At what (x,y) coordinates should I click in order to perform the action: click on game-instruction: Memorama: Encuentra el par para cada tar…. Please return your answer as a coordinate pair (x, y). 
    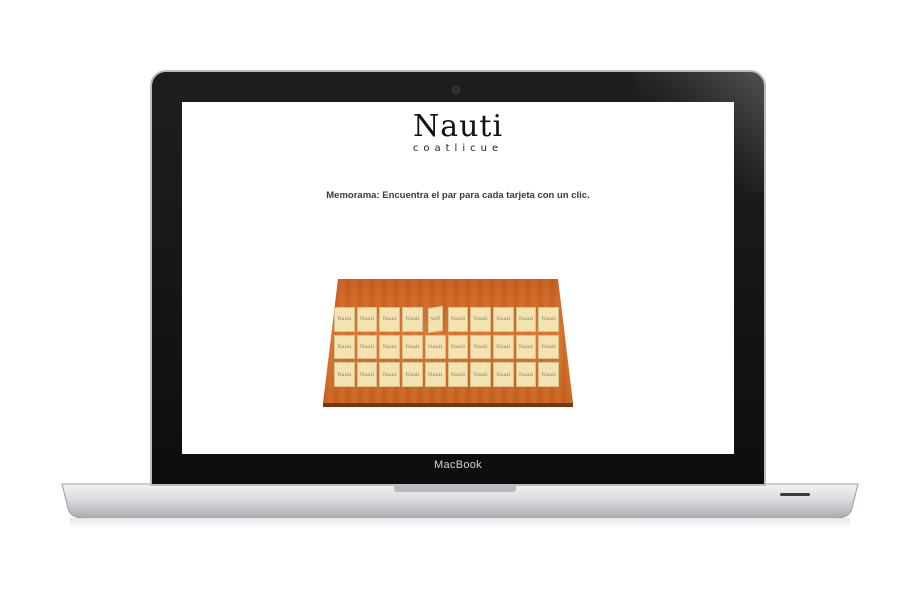
    Looking at the image, I should click on (458, 195).